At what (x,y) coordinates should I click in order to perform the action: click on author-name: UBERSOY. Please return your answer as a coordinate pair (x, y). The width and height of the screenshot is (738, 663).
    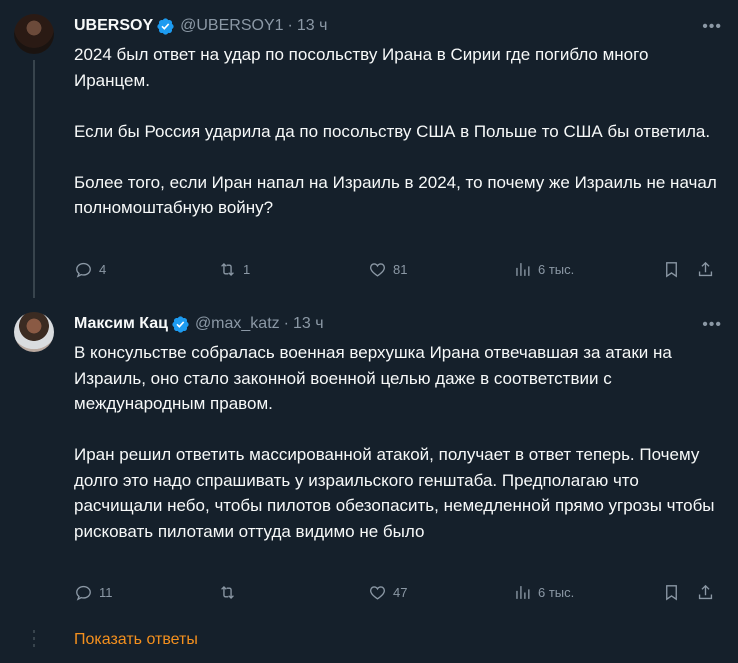
    Looking at the image, I should click on (113, 26).